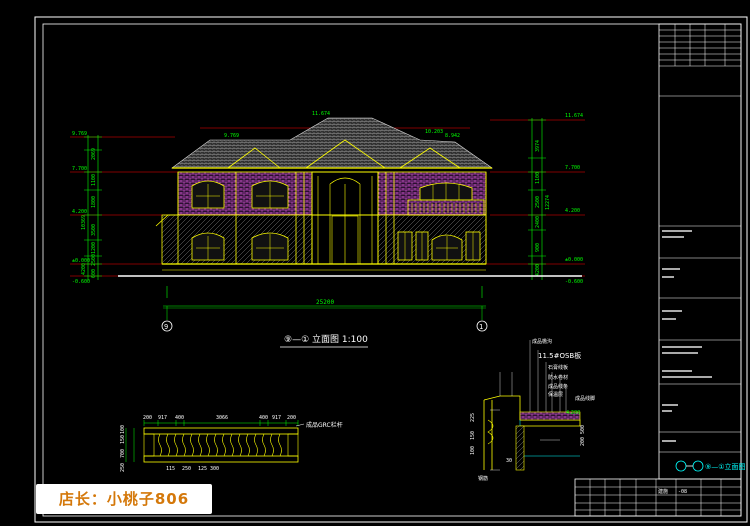 The height and width of the screenshot is (526, 750). I want to click on svg-text: 防水卷材, so click(558, 377).